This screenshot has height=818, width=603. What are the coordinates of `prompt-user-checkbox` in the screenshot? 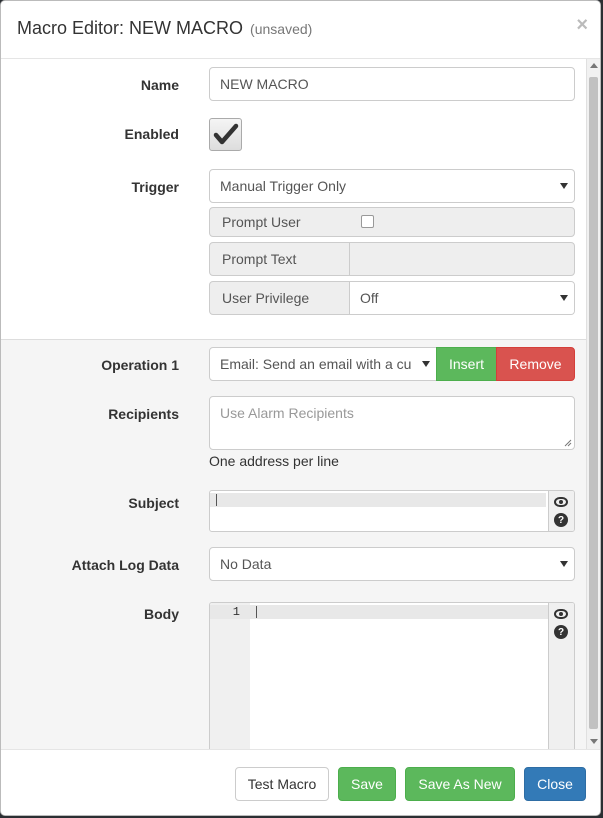 It's located at (367, 221).